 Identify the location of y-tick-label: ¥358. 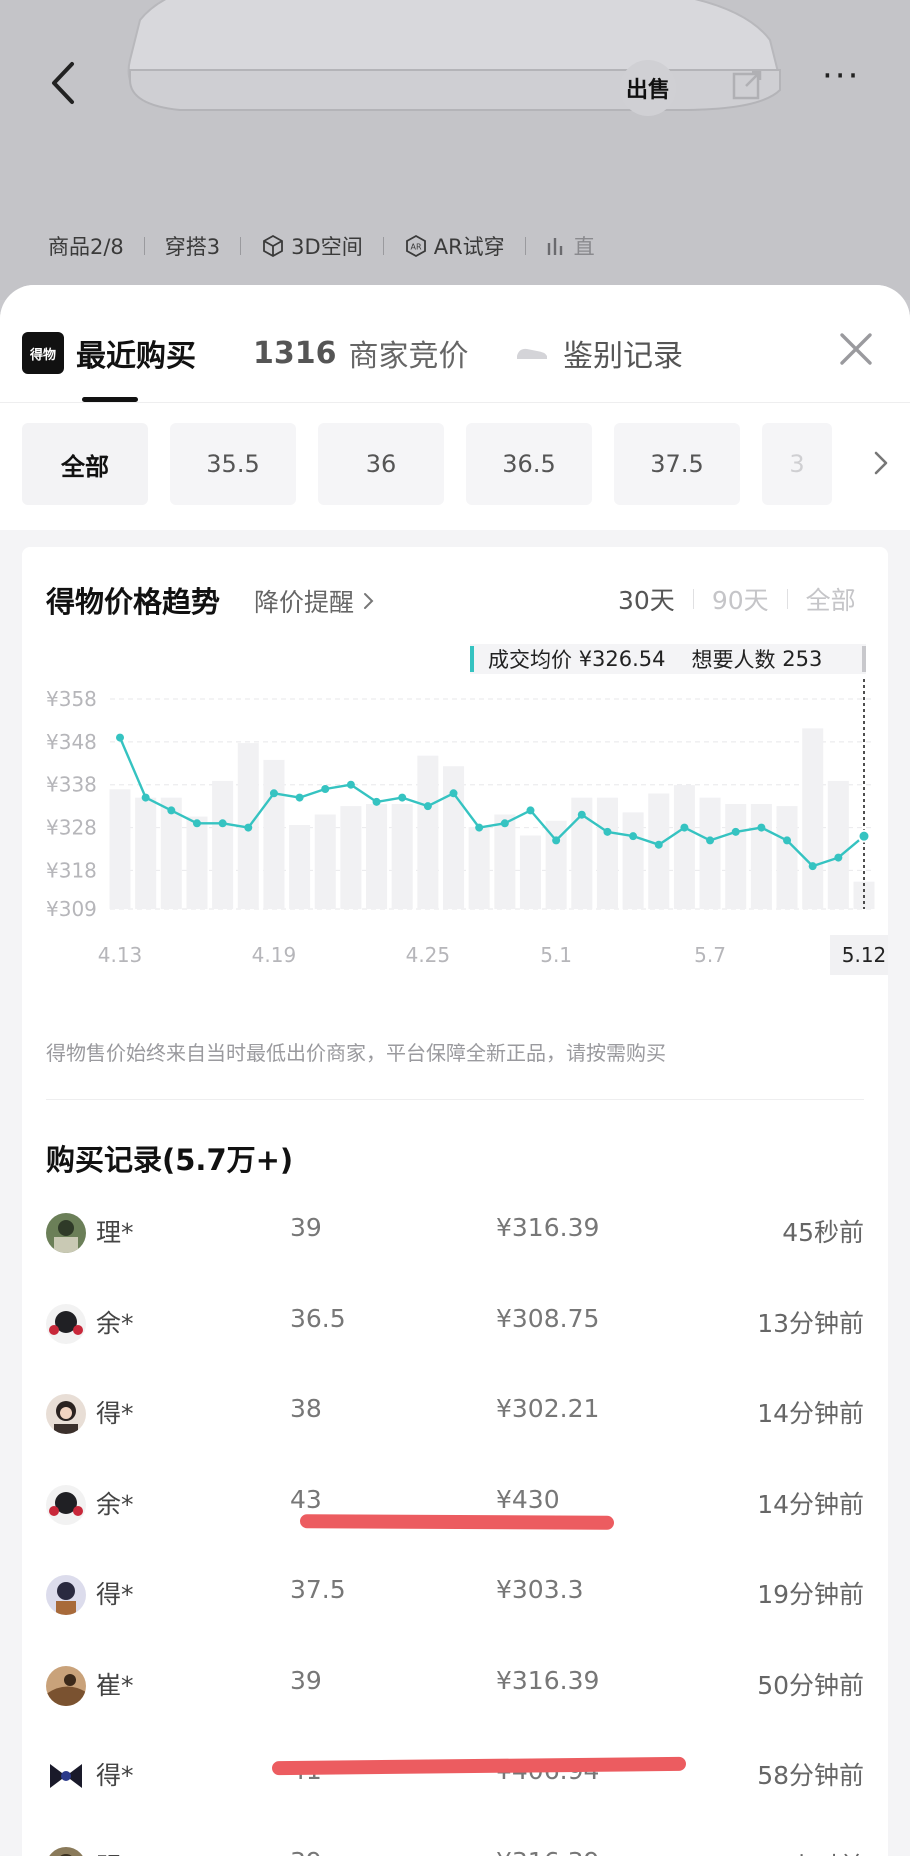
(71, 699).